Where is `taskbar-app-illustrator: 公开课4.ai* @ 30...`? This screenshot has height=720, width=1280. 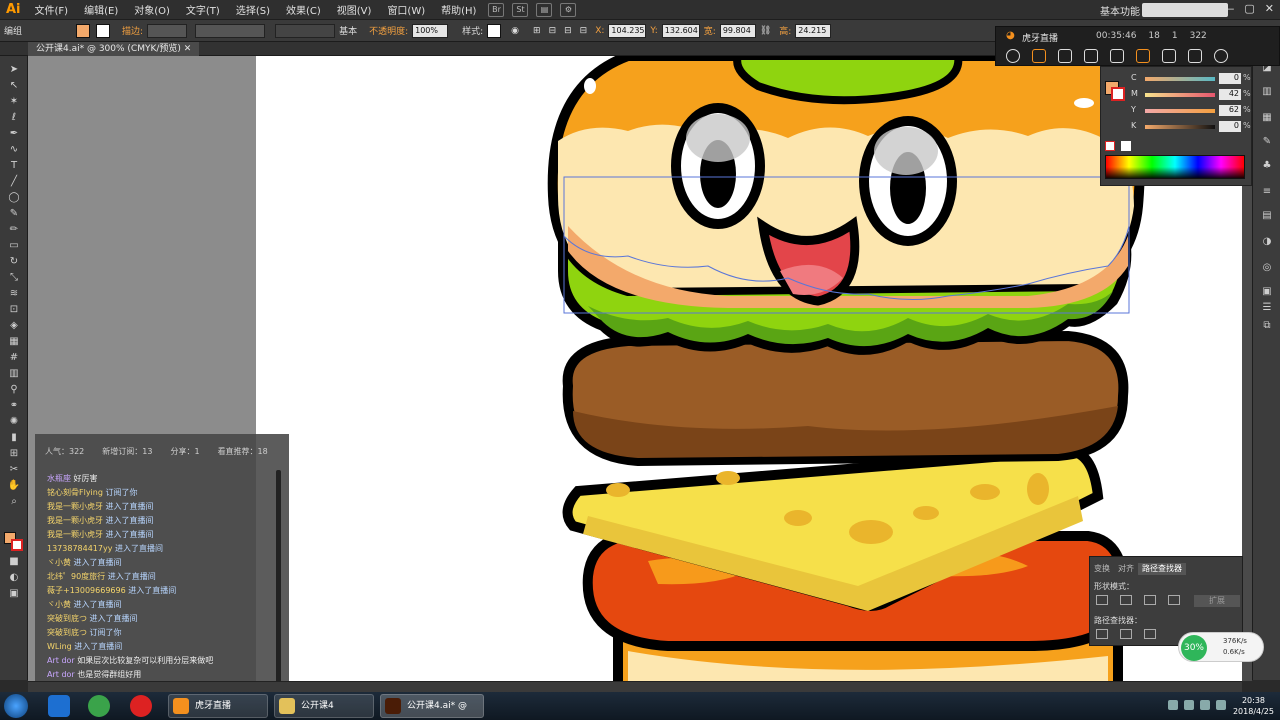
taskbar-app-illustrator: 公开课4.ai* @ 30... is located at coordinates (432, 706).